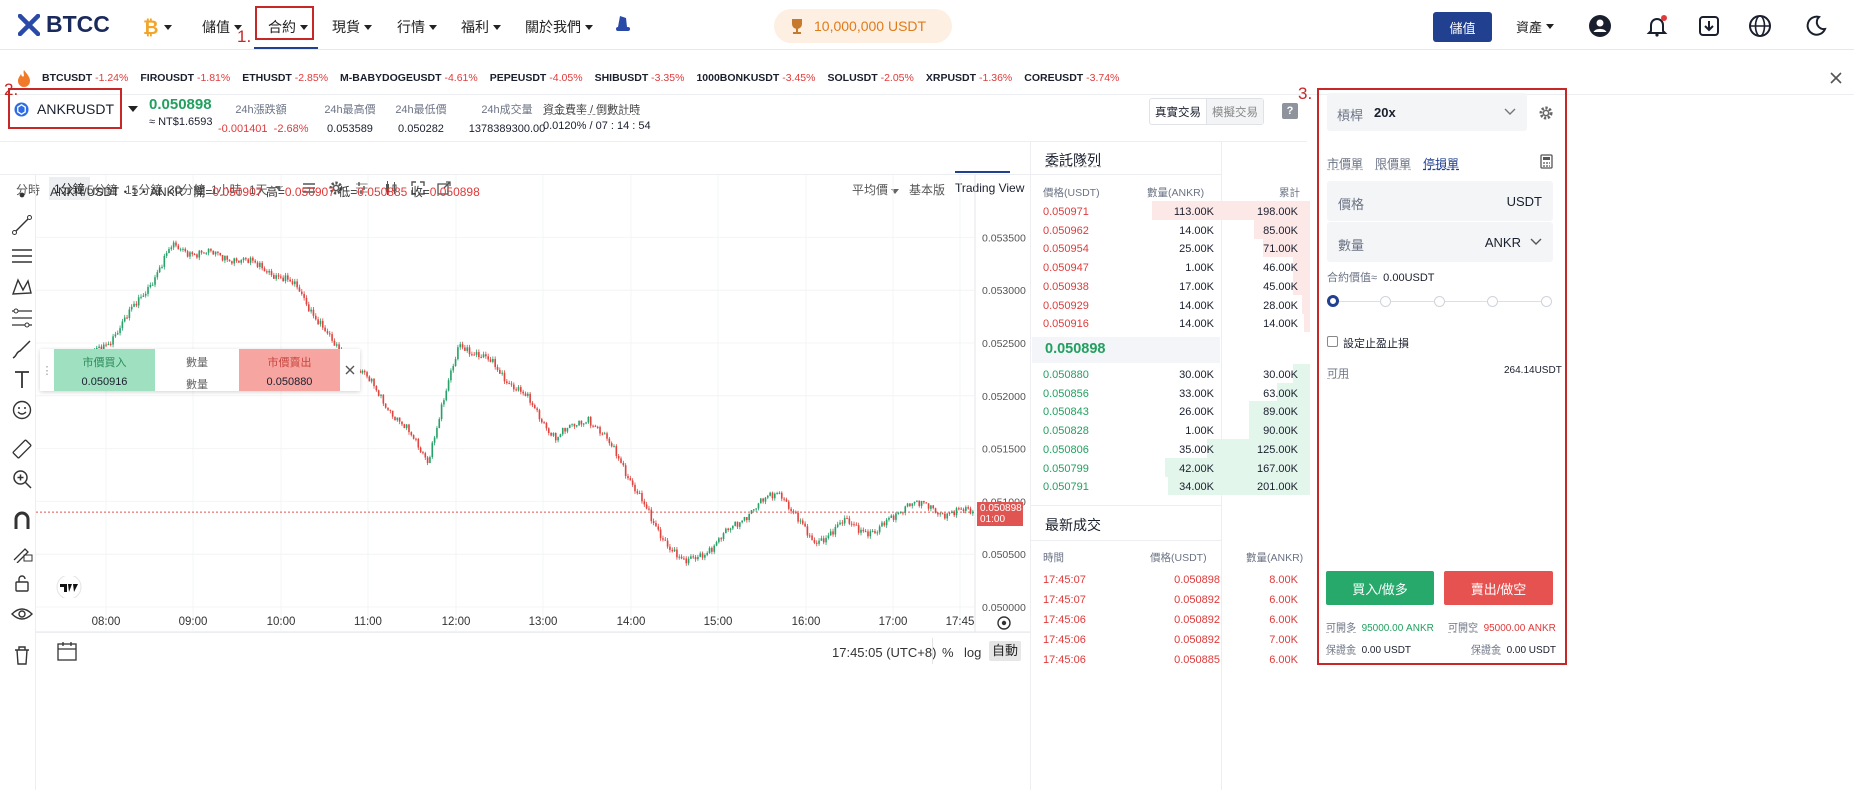  Describe the element at coordinates (1440, 242) in the screenshot. I see `quantity-field: 數量 ANKR` at that location.